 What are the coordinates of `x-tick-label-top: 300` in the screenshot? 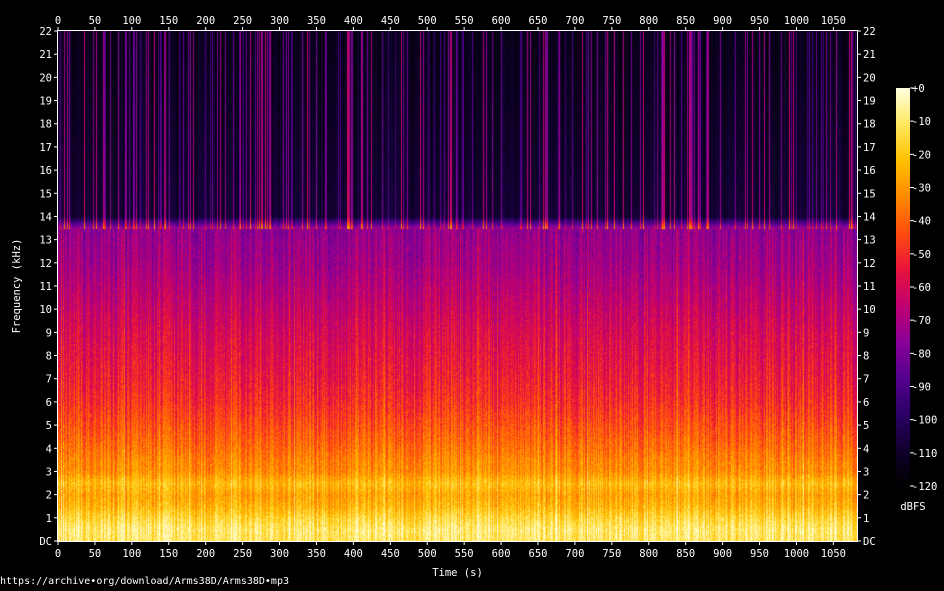 It's located at (279, 21).